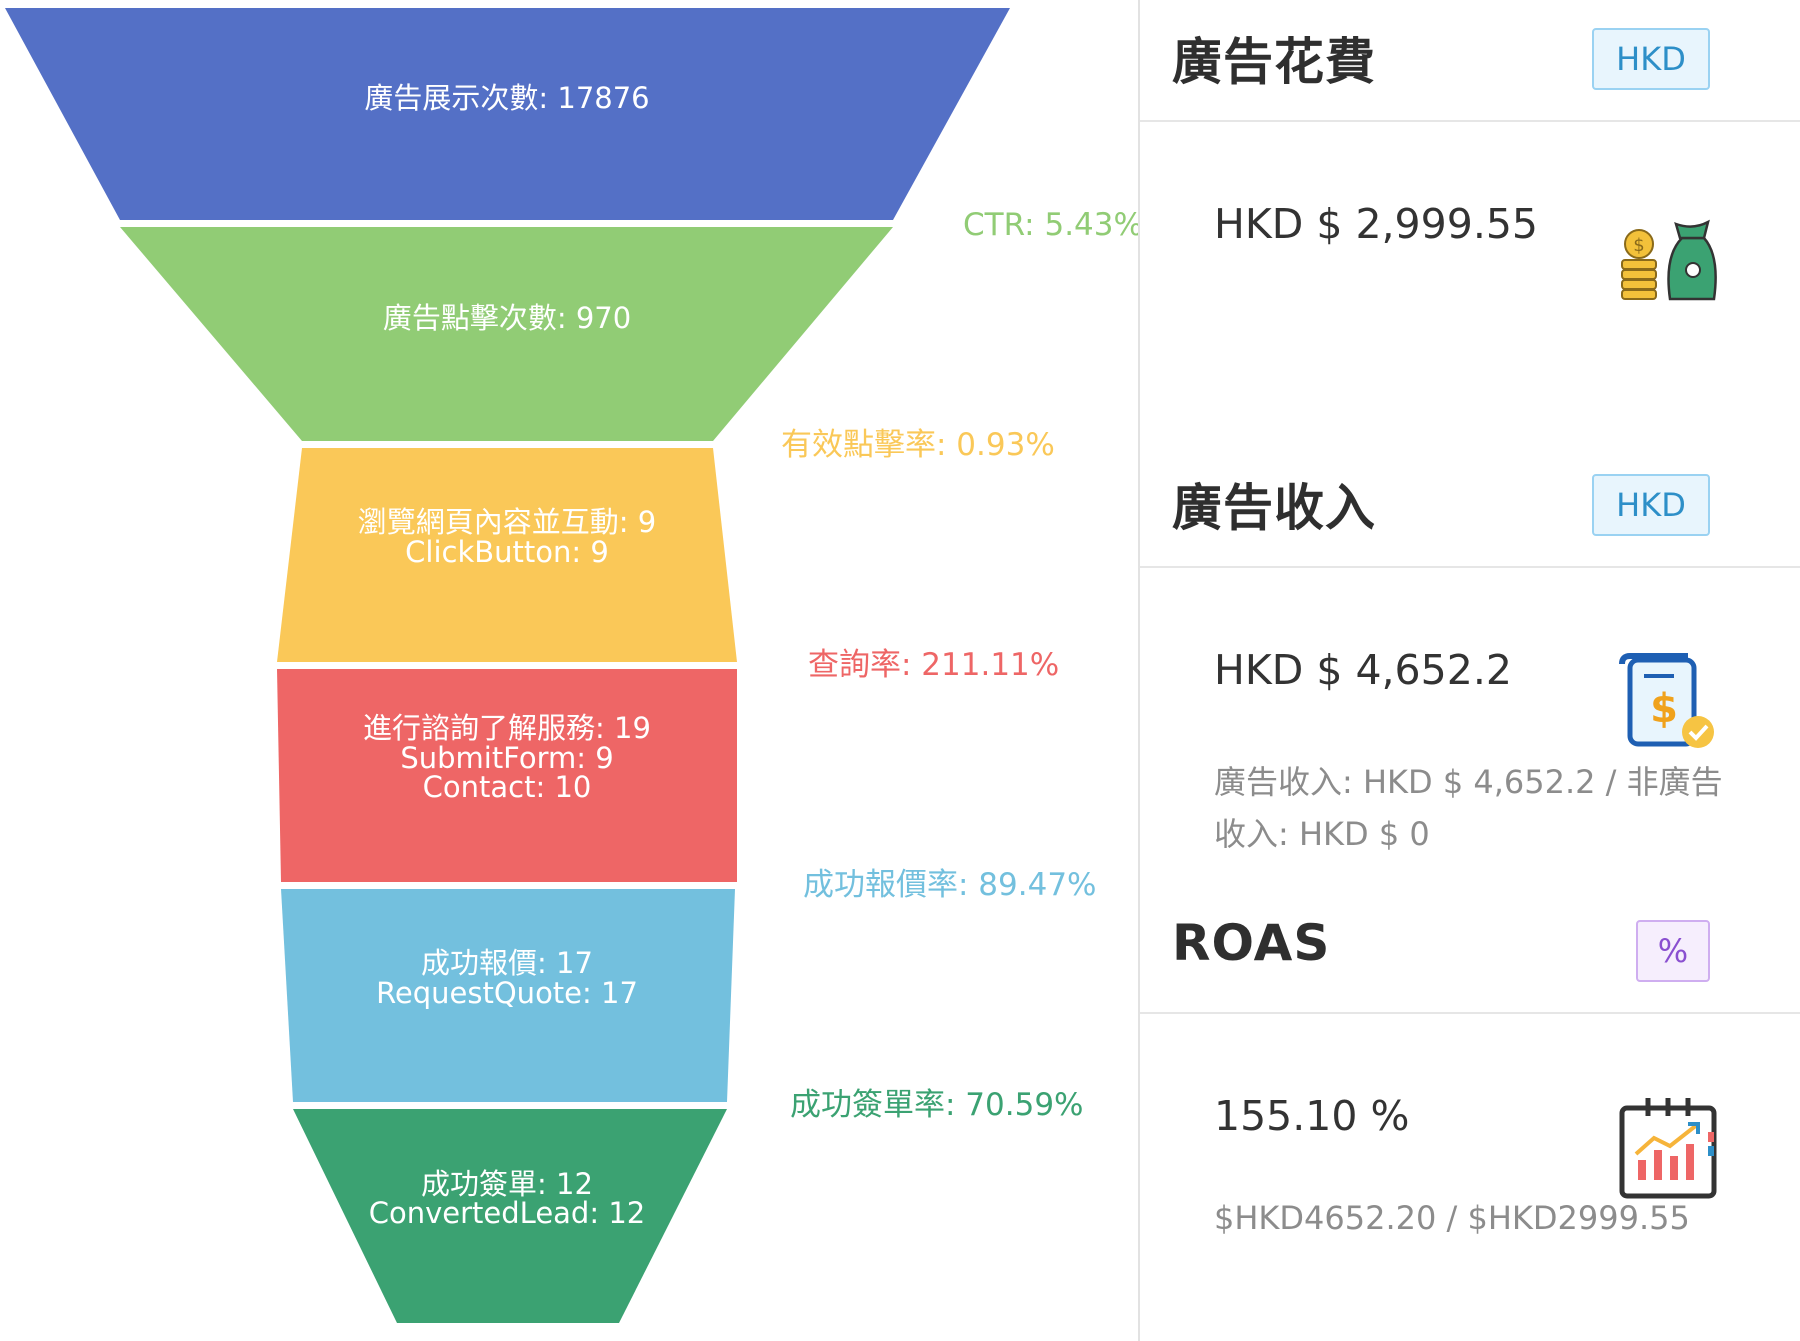 The image size is (1800, 1341). Describe the element at coordinates (918, 445) in the screenshot. I see `rate-label-effective-click: 有效點擊率: 0.93%` at that location.